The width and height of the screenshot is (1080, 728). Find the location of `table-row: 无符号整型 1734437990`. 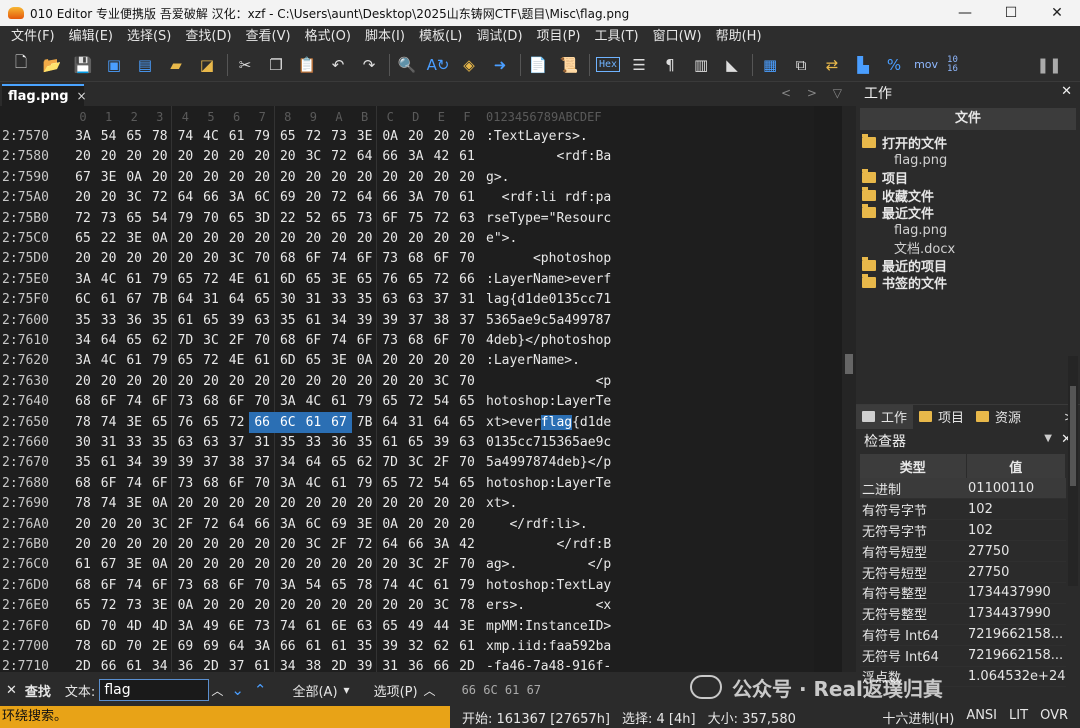

table-row: 无符号整型 1734437990 is located at coordinates (963, 614).